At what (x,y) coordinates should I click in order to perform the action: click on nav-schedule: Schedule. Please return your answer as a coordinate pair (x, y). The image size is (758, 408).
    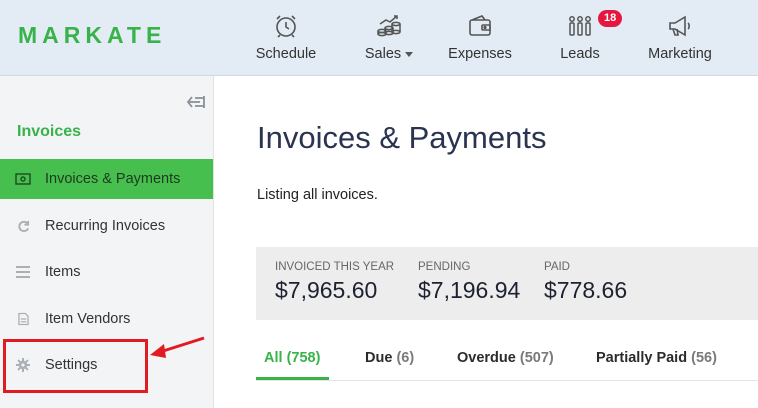
    Looking at the image, I should click on (286, 40).